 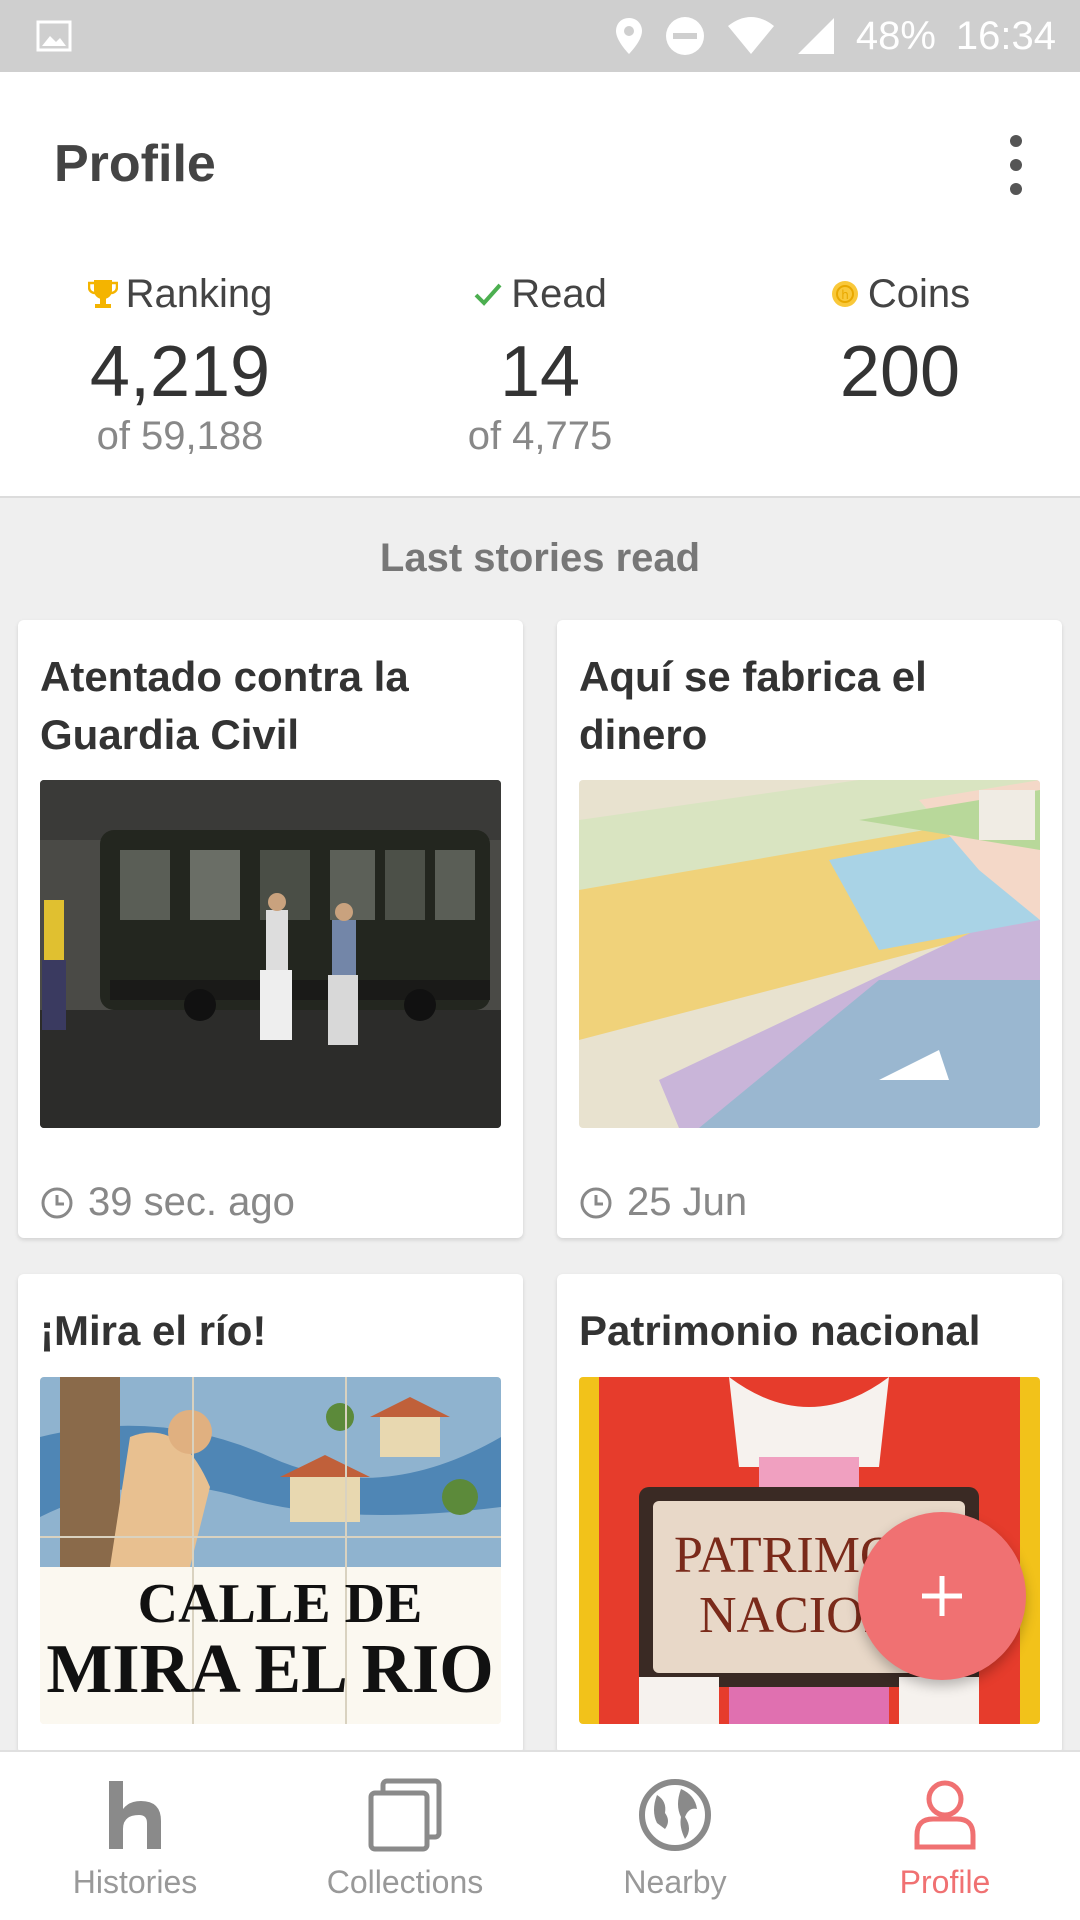 I want to click on nav-collections: Collections, so click(x=405, y=1836).